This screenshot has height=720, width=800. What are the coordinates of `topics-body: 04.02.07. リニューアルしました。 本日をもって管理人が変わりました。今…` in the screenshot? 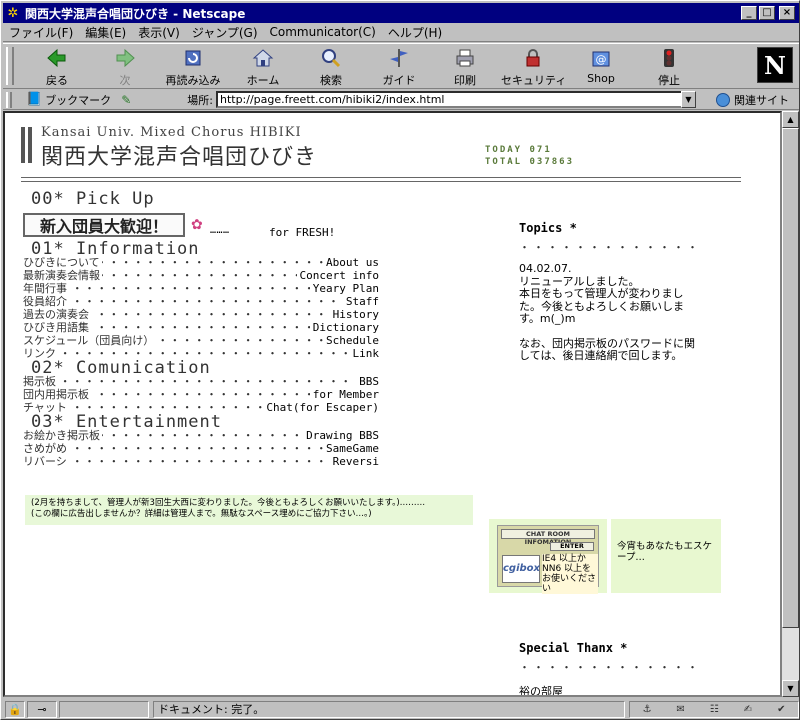 It's located at (609, 318).